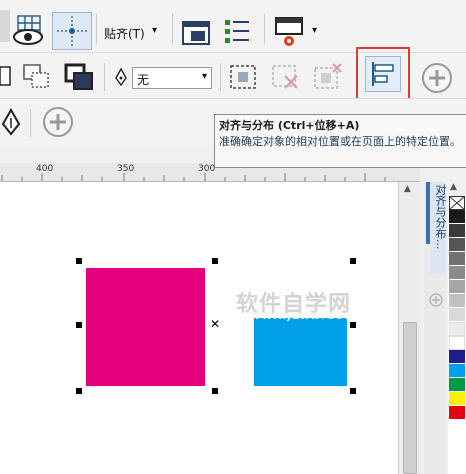 This screenshot has height=474, width=466. What do you see at coordinates (327, 77) in the screenshot?
I see `ungroup-icon` at bounding box center [327, 77].